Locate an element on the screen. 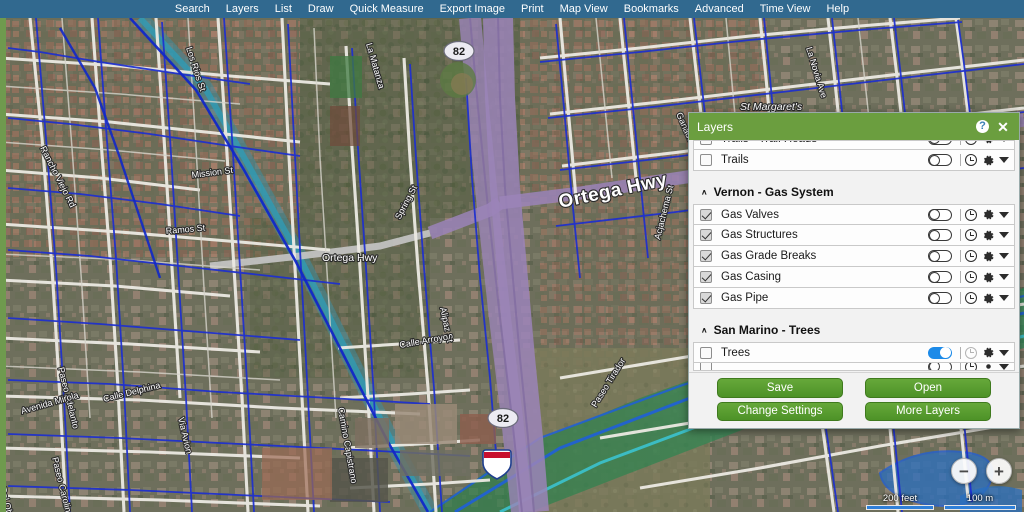 This screenshot has width=1024, height=512. layer-label-gas-grade-breaks: Gas Grade Breaks is located at coordinates (769, 256).